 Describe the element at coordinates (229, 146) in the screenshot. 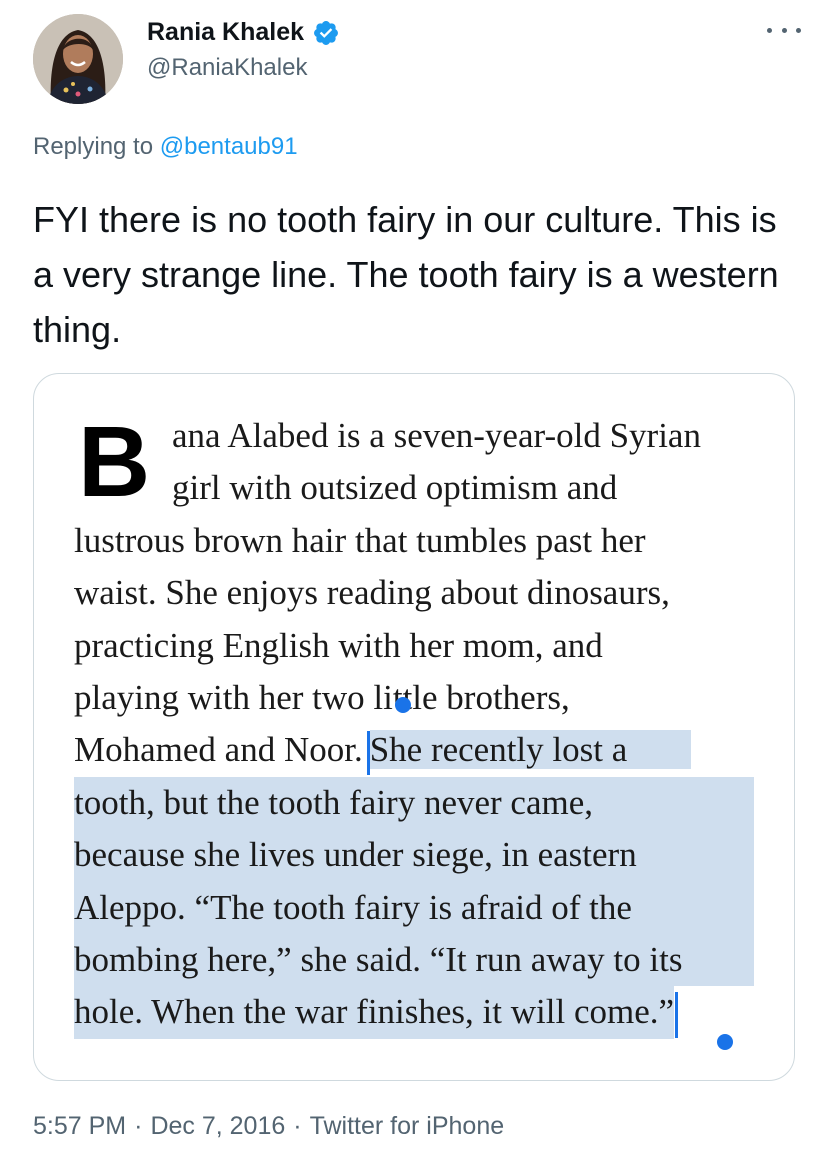

I see `reply-to-handle-link: @bentaub91` at that location.